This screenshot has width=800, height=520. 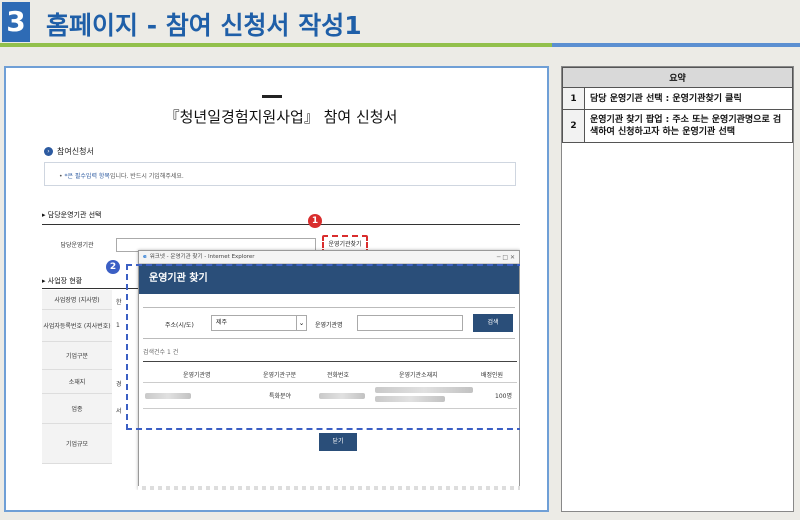 What do you see at coordinates (145, 257) in the screenshot?
I see `ie-icon: e` at bounding box center [145, 257].